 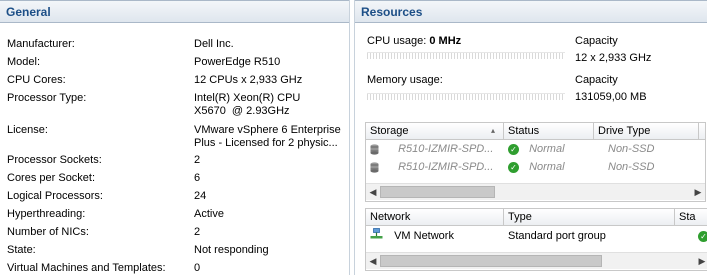 What do you see at coordinates (389, 131) in the screenshot?
I see `storage-column-label: Storage` at bounding box center [389, 131].